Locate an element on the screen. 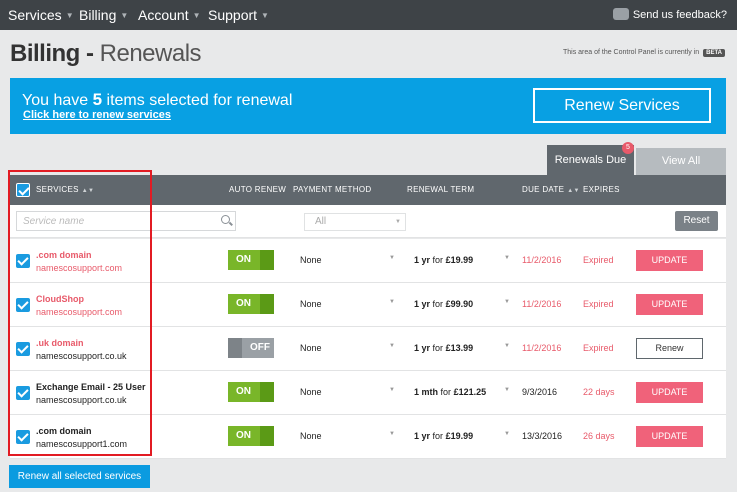 The width and height of the screenshot is (737, 492). tab-view-all: View All is located at coordinates (681, 161).